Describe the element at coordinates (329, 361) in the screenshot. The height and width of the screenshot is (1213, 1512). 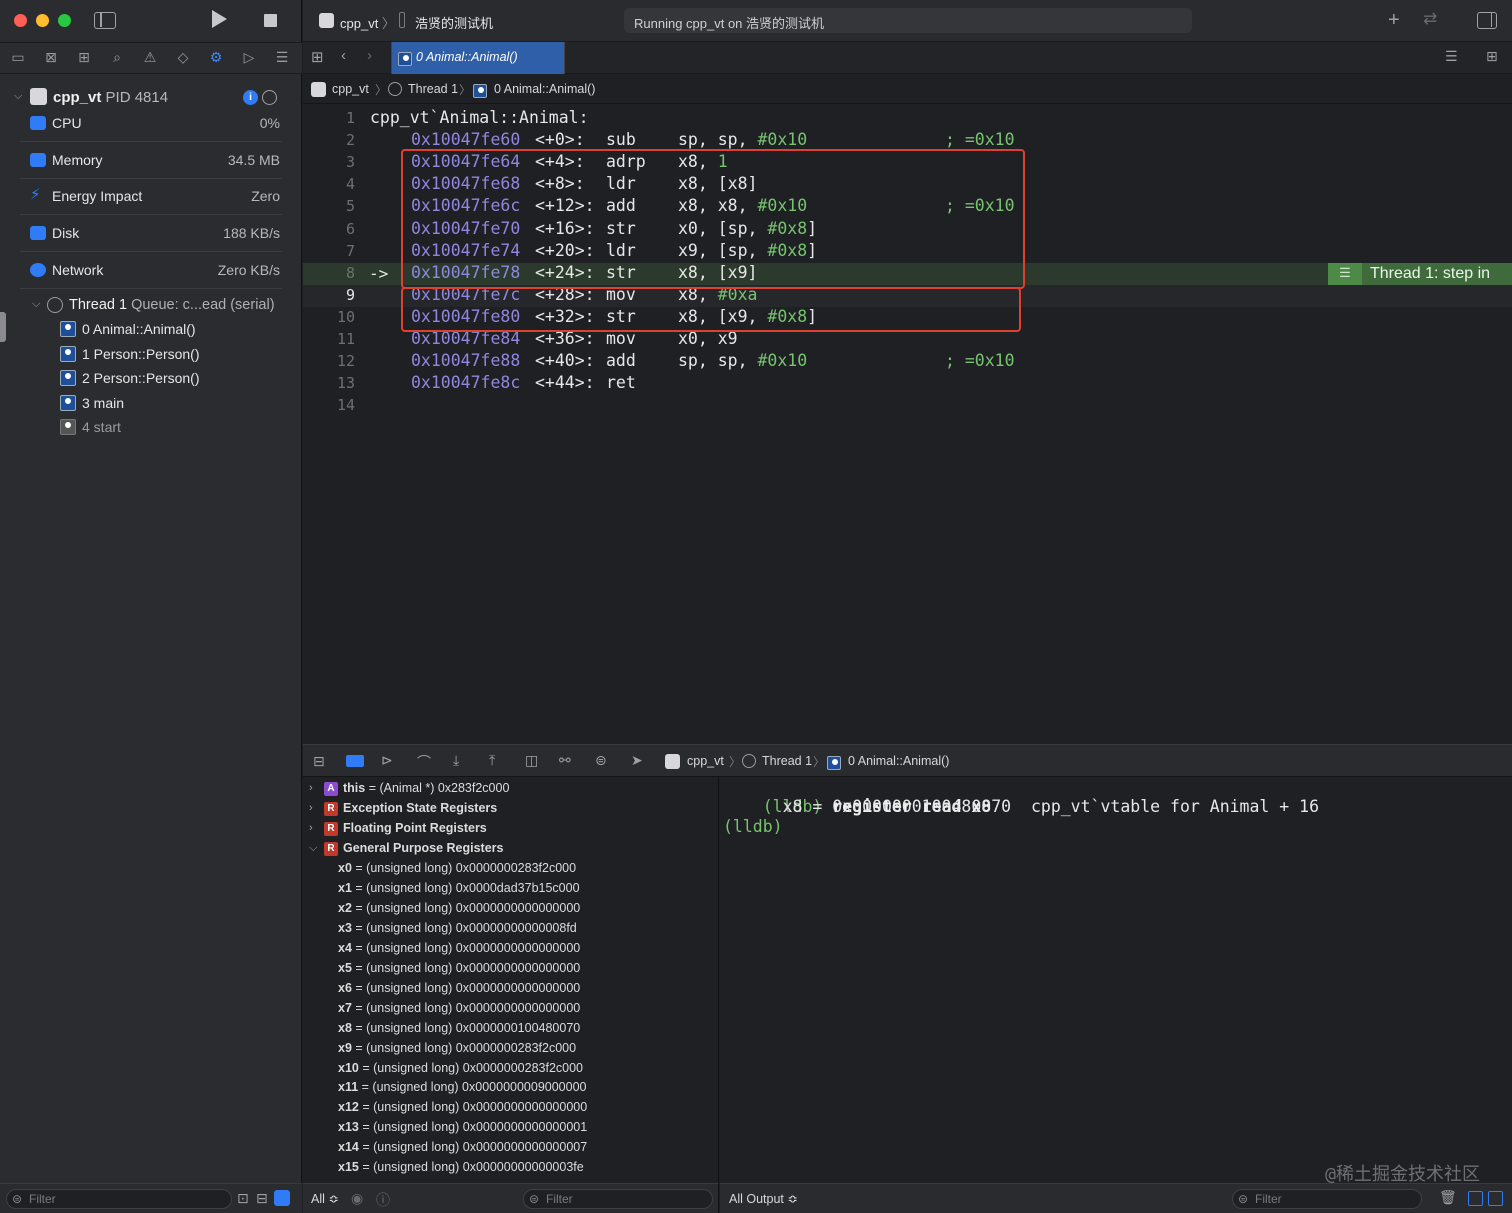
I see `line-number: 12` at that location.